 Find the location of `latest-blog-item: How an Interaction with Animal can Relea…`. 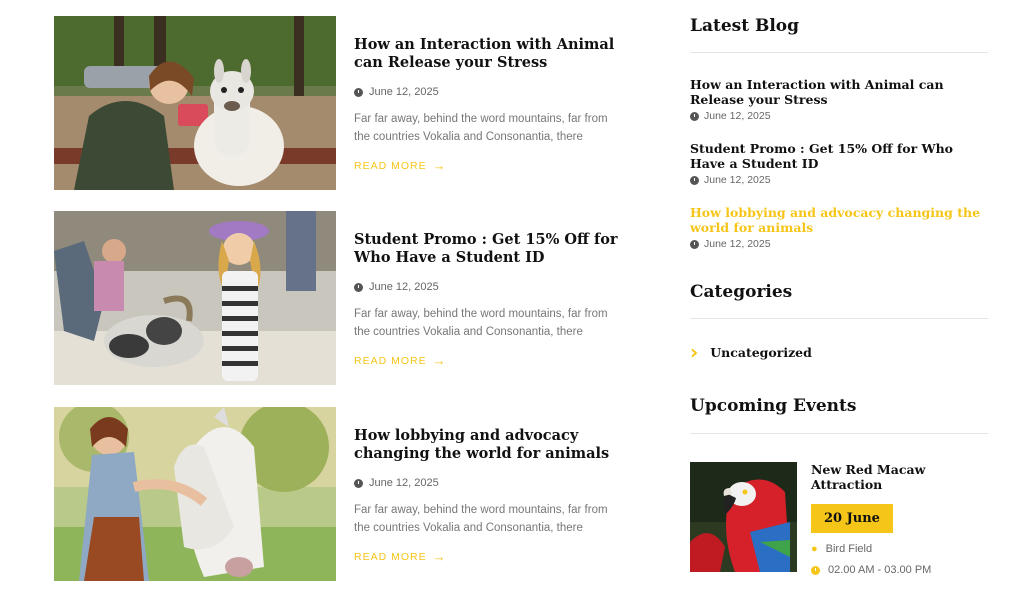

latest-blog-item: How an Interaction with Animal can Relea… is located at coordinates (839, 99).